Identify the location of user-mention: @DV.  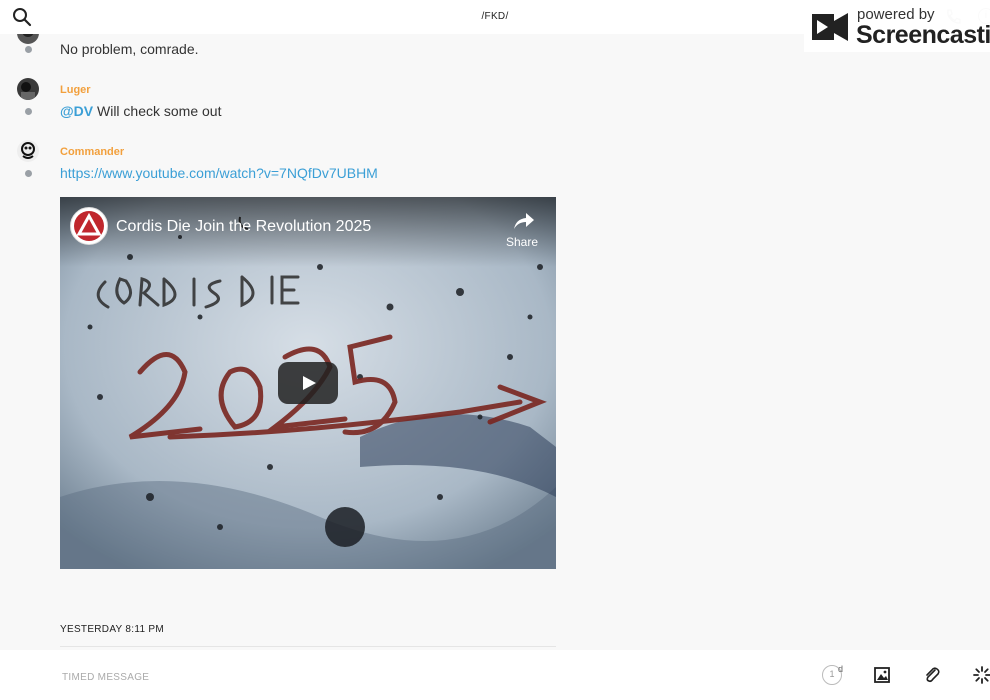
(76, 111).